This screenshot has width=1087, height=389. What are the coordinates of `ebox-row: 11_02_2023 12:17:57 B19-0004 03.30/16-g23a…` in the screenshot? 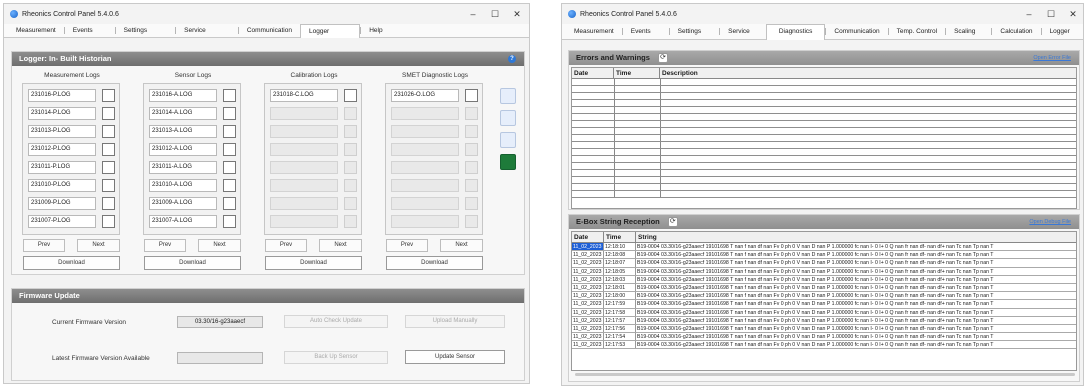 It's located at (824, 320).